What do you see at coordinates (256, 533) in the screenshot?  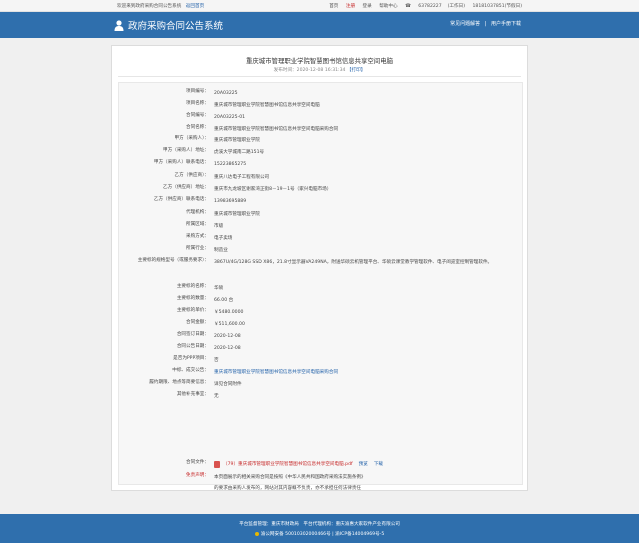 I see `police-badge-icon` at bounding box center [256, 533].